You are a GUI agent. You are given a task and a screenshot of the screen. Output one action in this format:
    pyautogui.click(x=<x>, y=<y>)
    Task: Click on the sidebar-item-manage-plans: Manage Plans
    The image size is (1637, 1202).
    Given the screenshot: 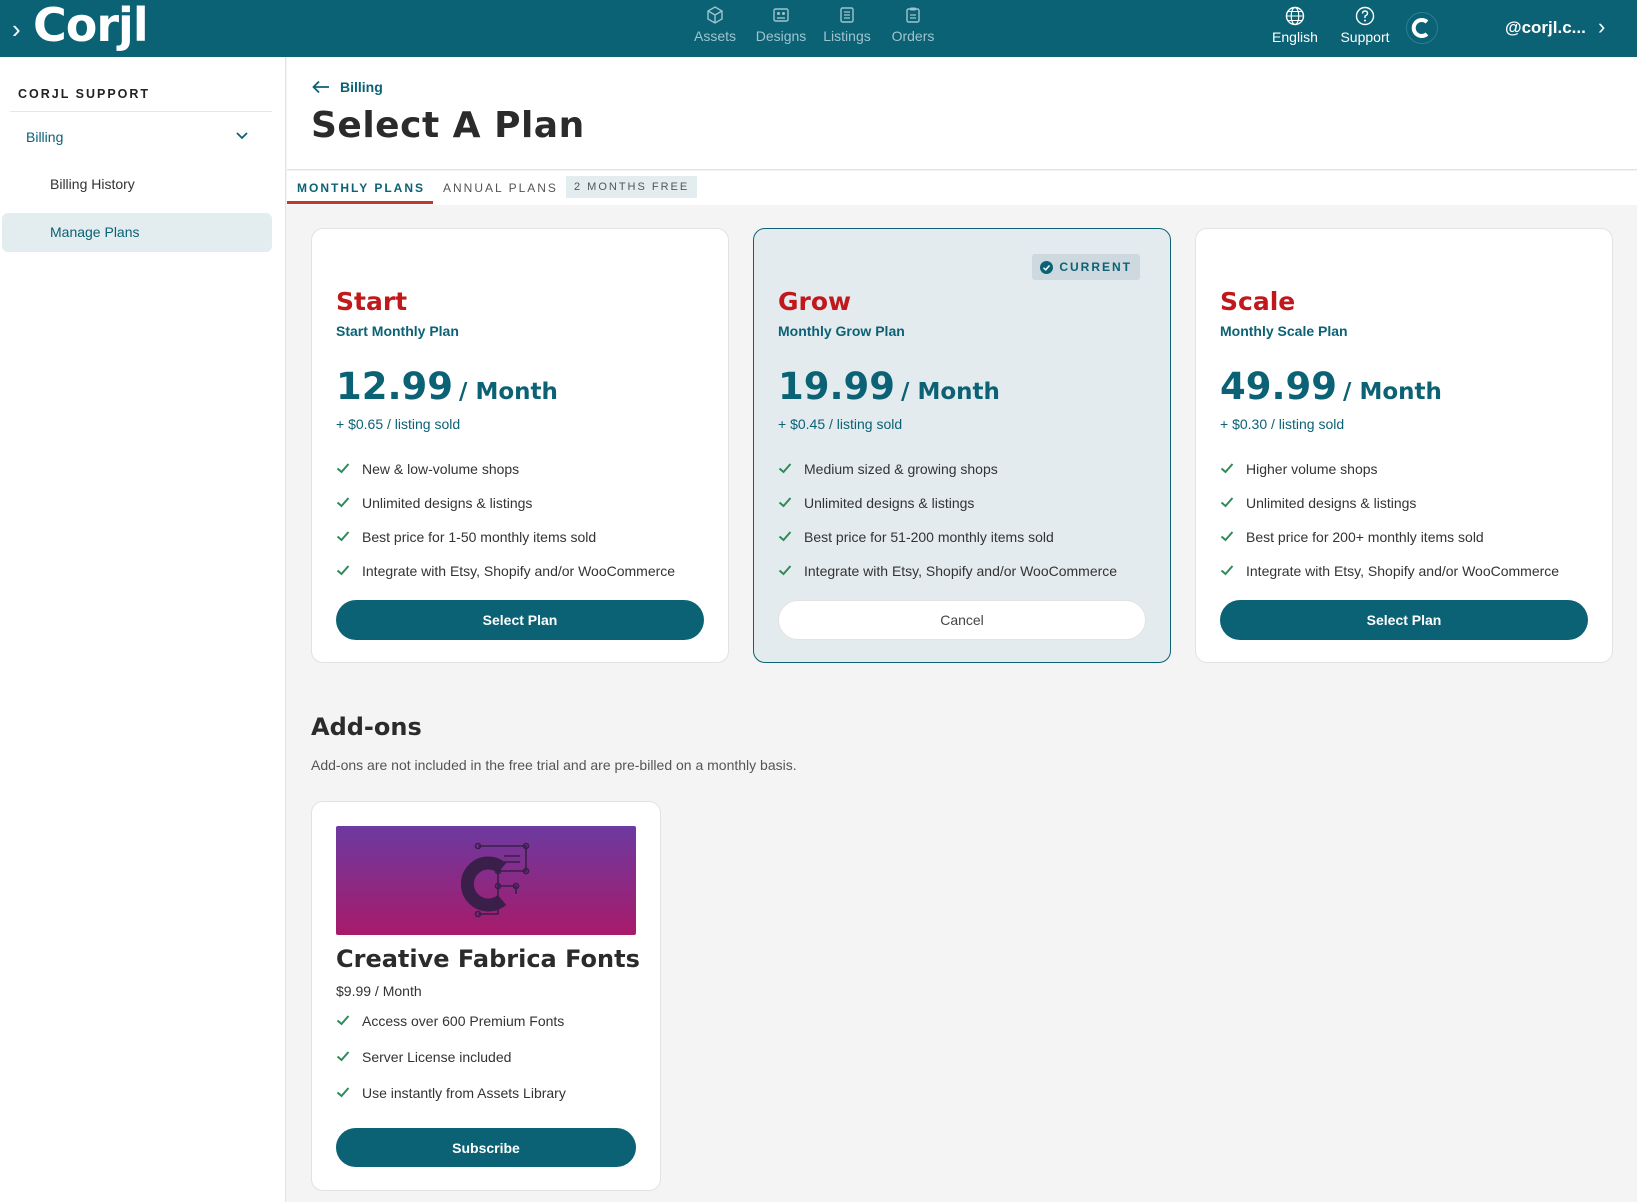 What is the action you would take?
    pyautogui.click(x=137, y=232)
    